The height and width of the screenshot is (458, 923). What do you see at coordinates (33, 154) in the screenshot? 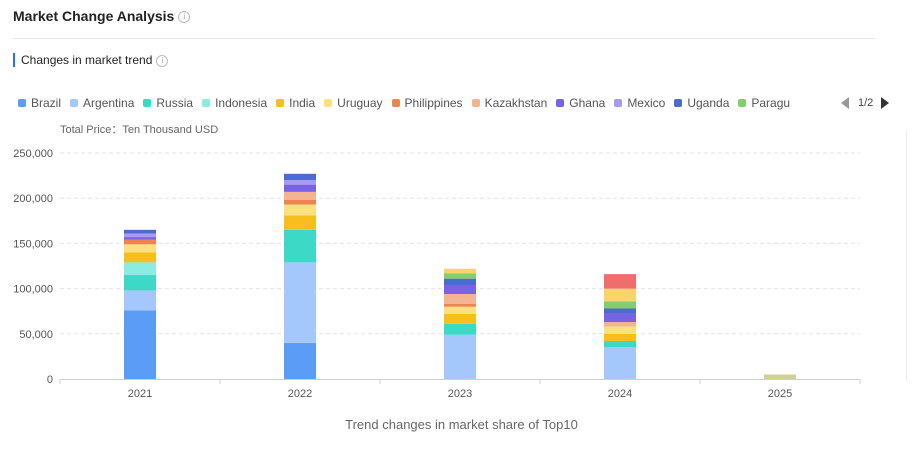
I see `y-tick-label: 250,000` at bounding box center [33, 154].